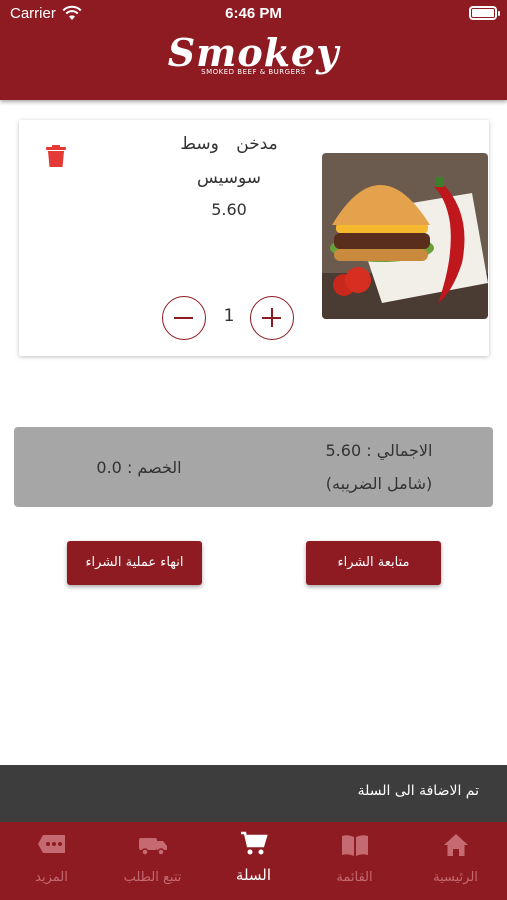  What do you see at coordinates (455, 877) in the screenshot?
I see `tab-home-label: الرئيسية` at bounding box center [455, 877].